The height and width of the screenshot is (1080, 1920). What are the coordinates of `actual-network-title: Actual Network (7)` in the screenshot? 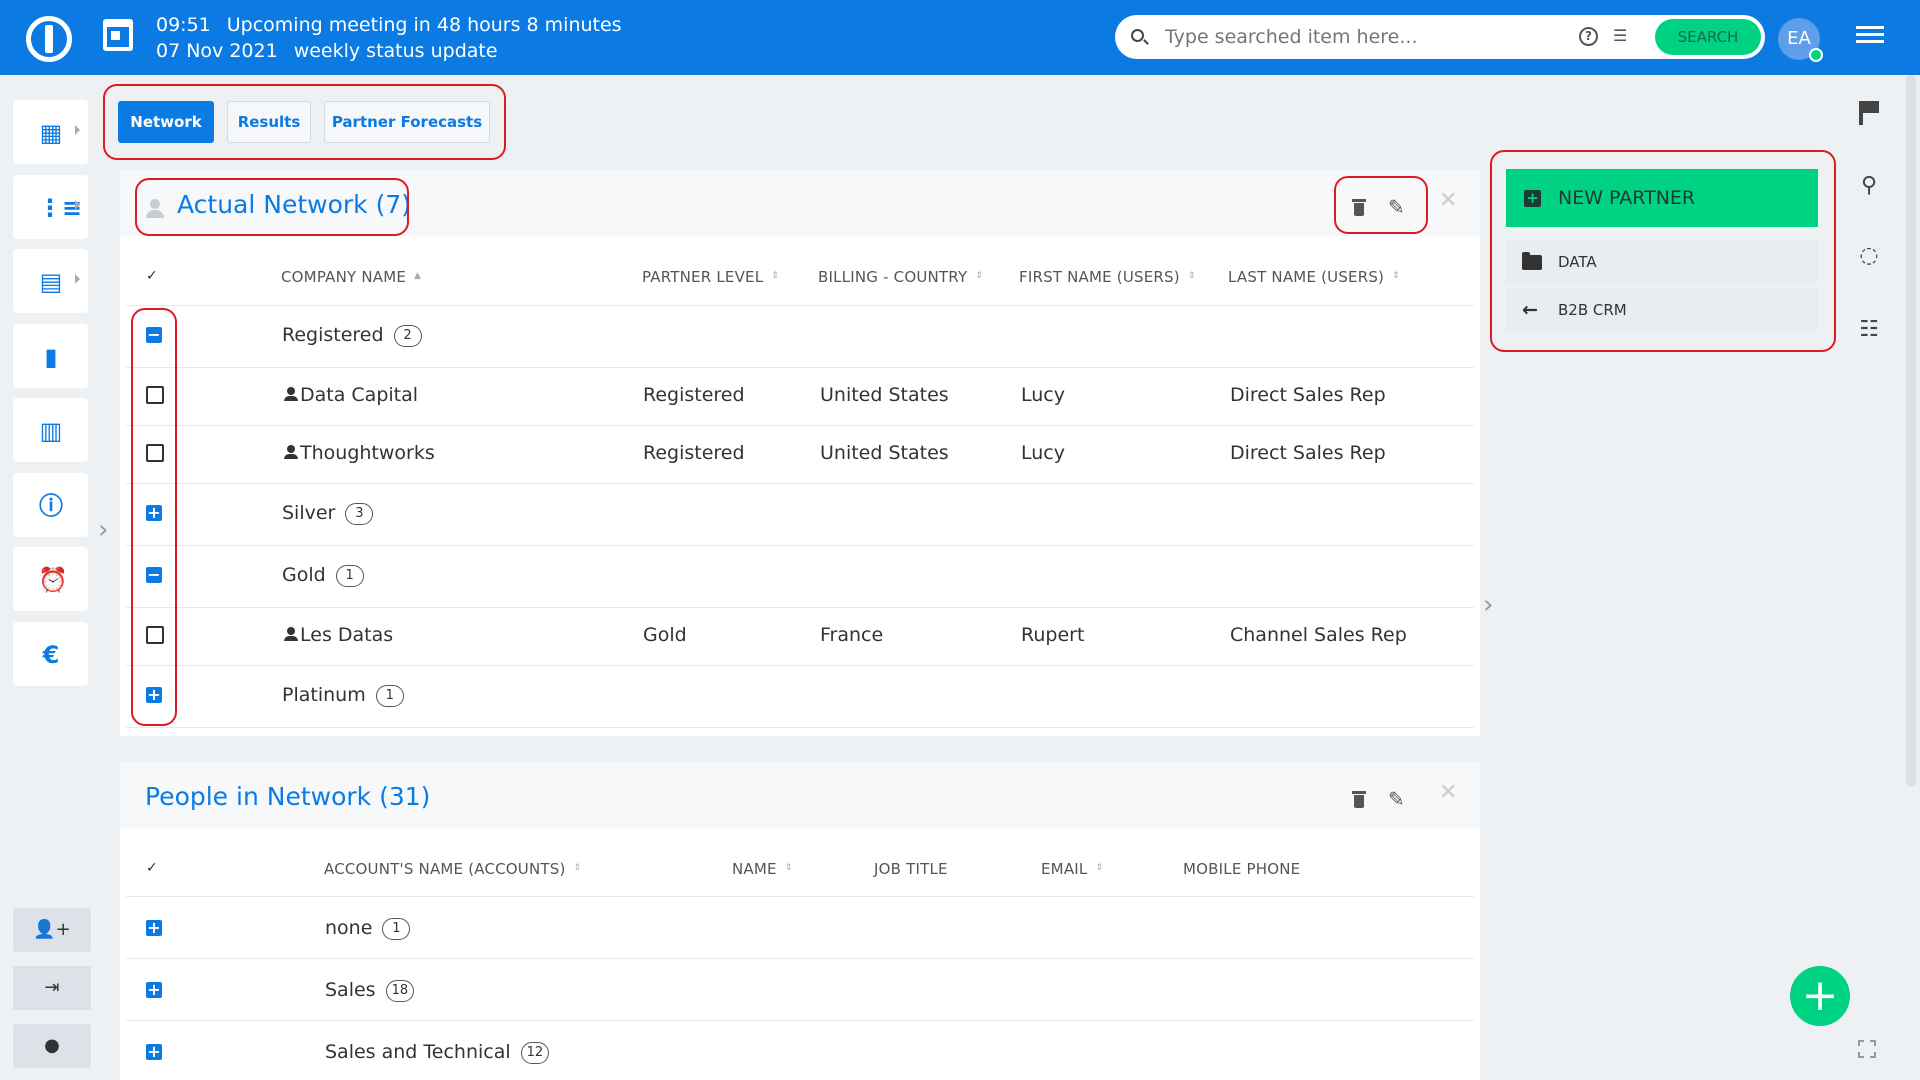 It's located at (294, 204).